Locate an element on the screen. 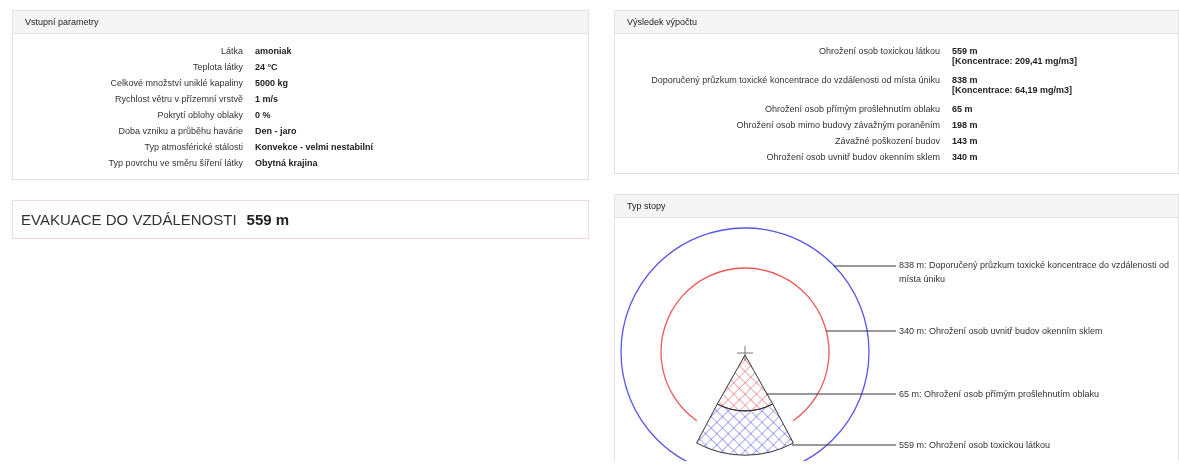 The image size is (1179, 471). result-label: Doporučený průzkum toxické koncentrace do vzdálenosti od místa úniku is located at coordinates (795, 80).